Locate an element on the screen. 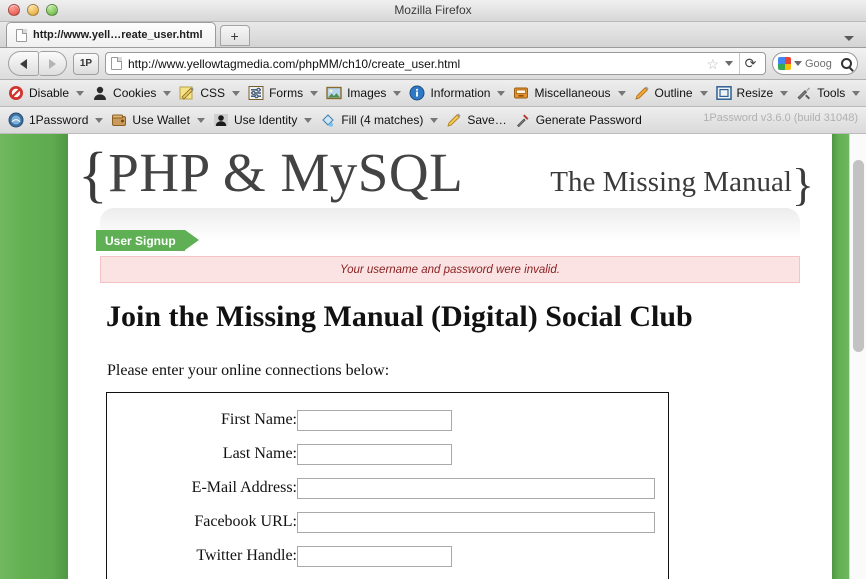 This screenshot has width=866, height=588. toolbar-item-css: CSS is located at coordinates (209, 93).